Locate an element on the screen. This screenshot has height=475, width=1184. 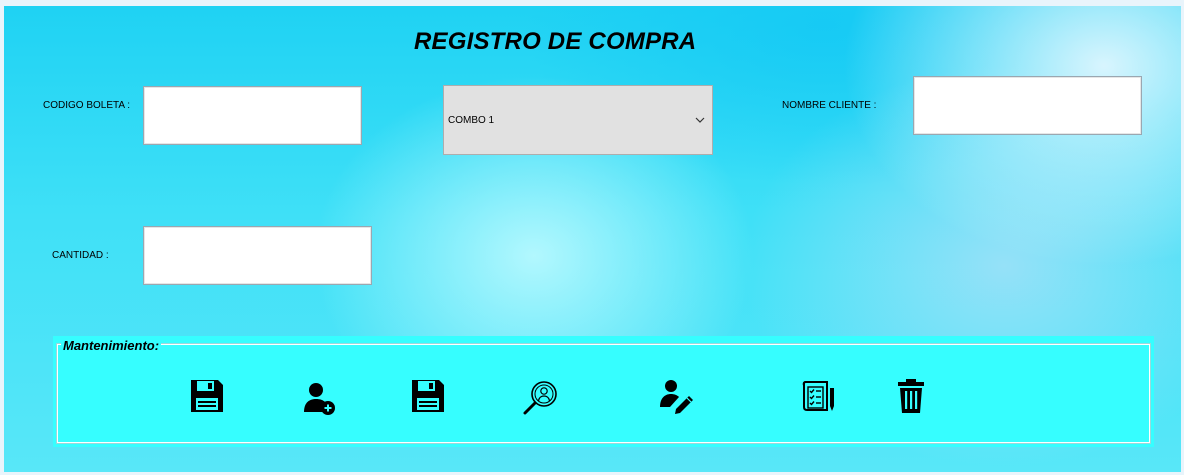
trash-icon is located at coordinates (911, 396).